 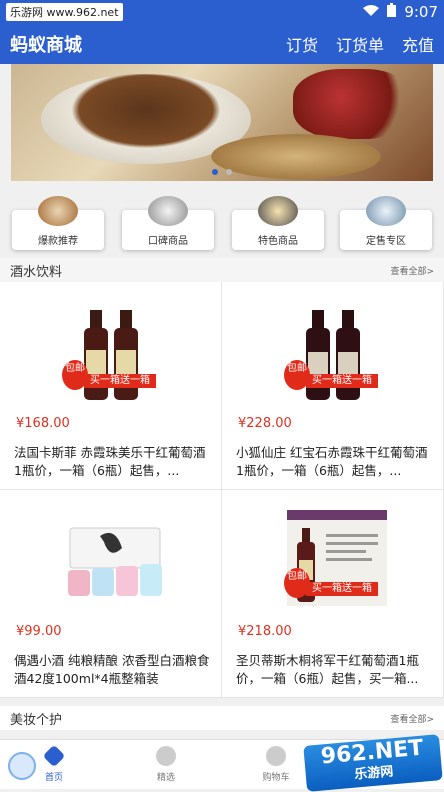 I want to click on quick-item-label: 口碑商品, so click(x=168, y=241).